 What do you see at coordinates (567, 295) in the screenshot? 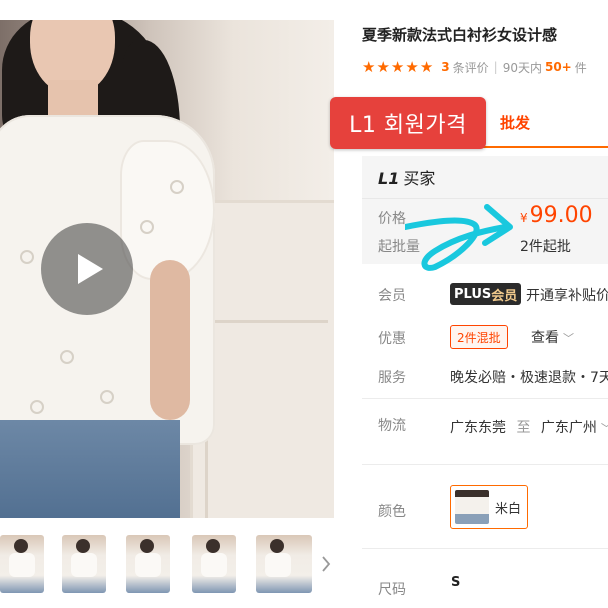
I see `plus-member-description: 开通享补贴价` at bounding box center [567, 295].